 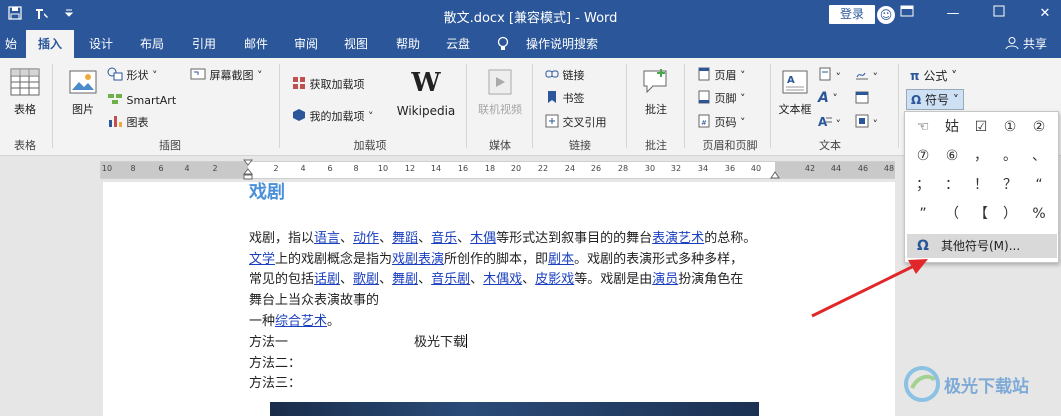 I want to click on link-button: 链接, so click(x=565, y=75).